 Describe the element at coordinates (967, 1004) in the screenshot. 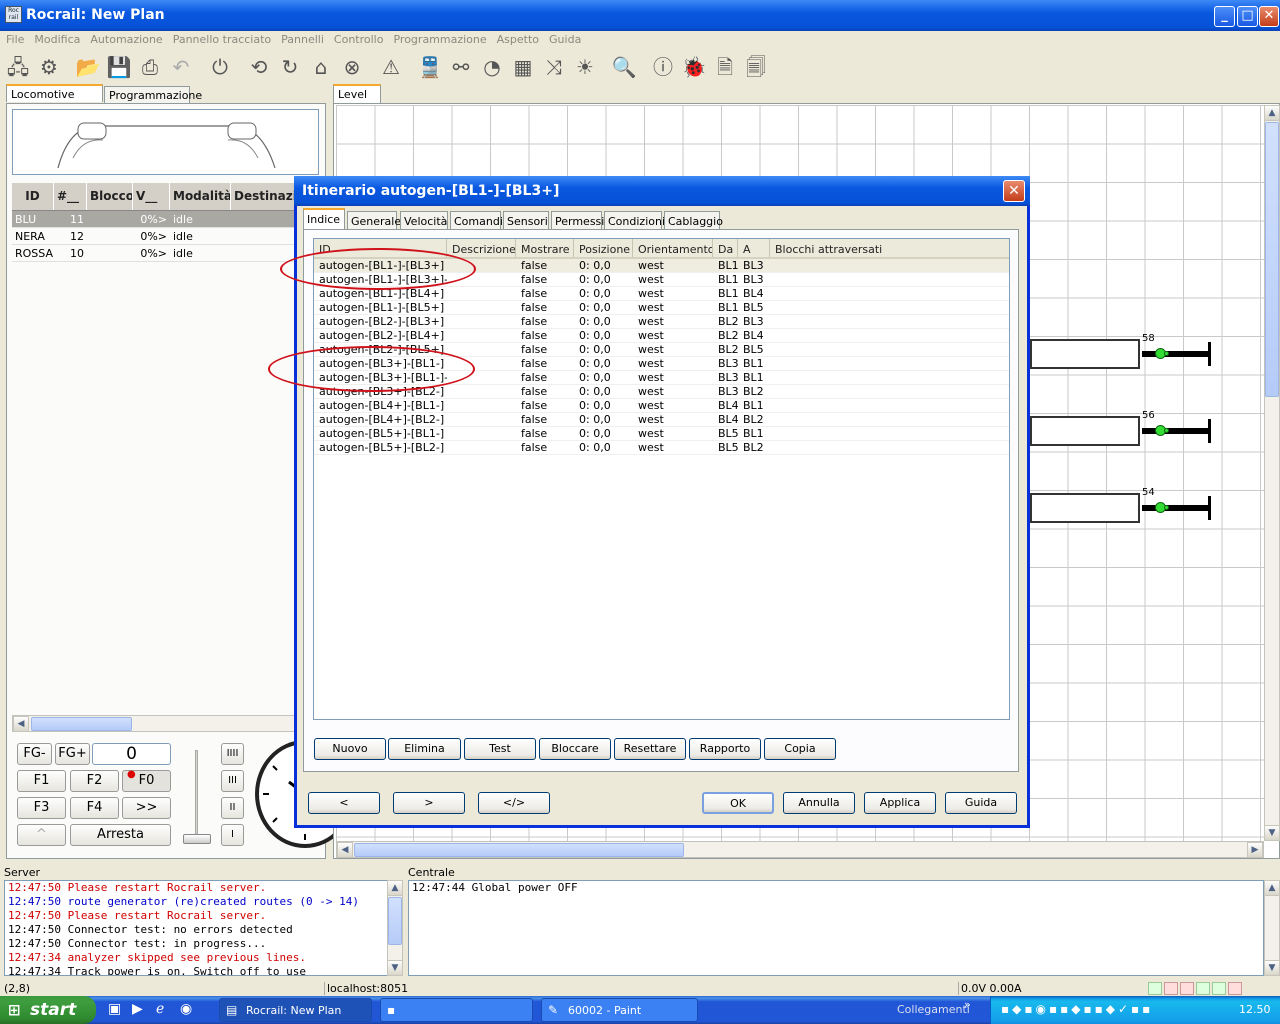

I see `chevron-right-icon: »` at that location.